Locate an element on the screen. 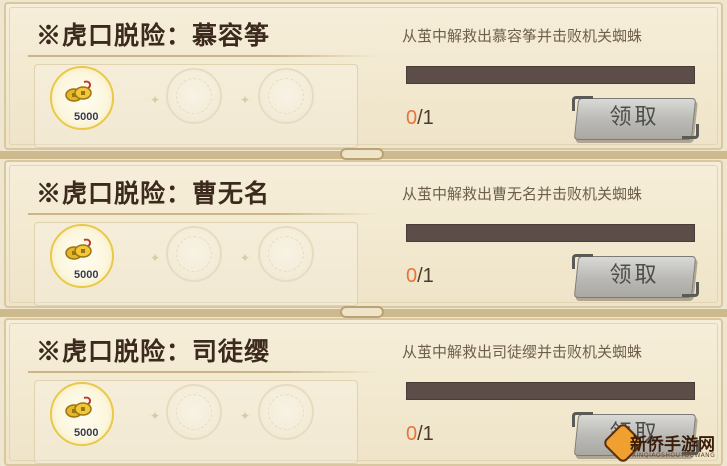 This screenshot has width=727, height=466. quest-title: ※虎口脱险：司徒缨 is located at coordinates (153, 351).